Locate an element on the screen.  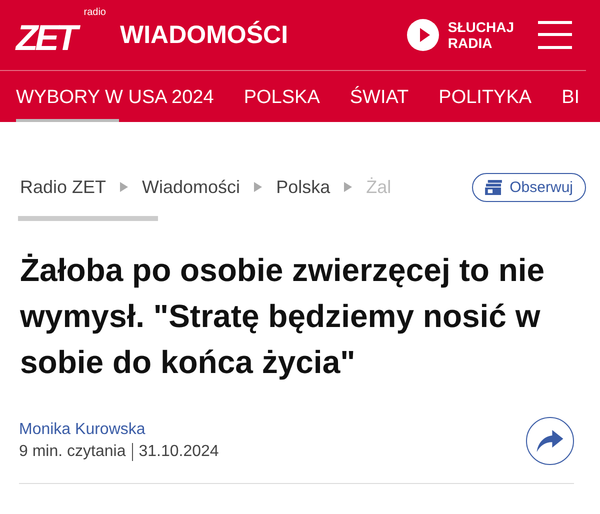
newspaper-icon is located at coordinates (493, 187).